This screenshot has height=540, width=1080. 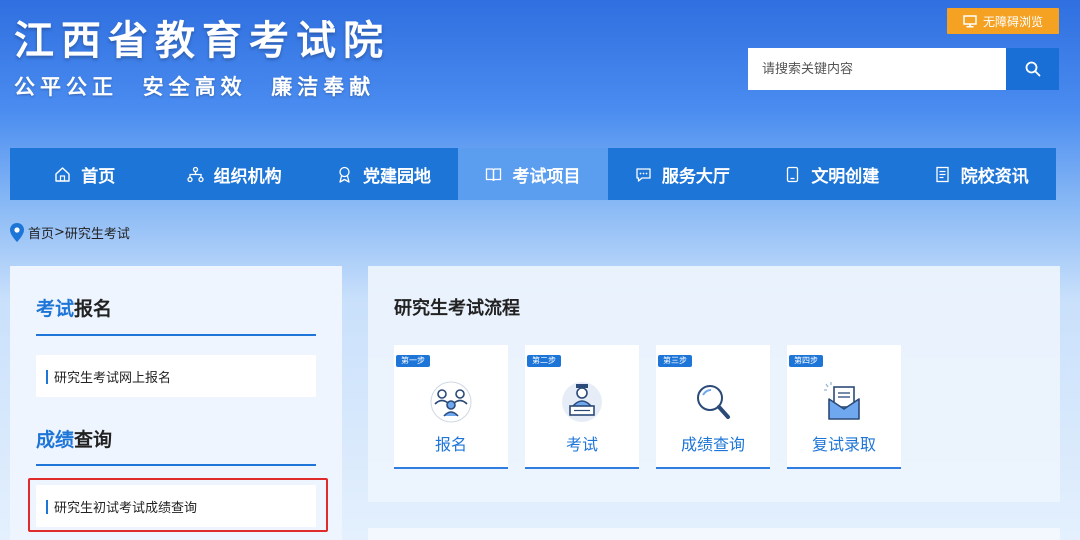 I want to click on step-tag: 第四步, so click(x=806, y=361).